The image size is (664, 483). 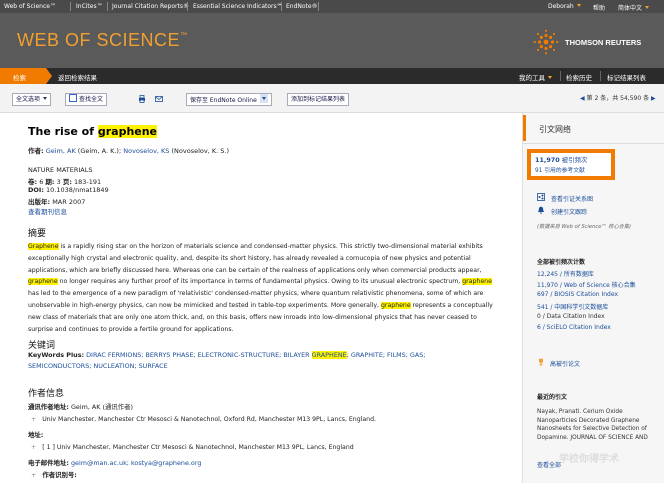 I want to click on user-name: Deborah, so click(x=561, y=6).